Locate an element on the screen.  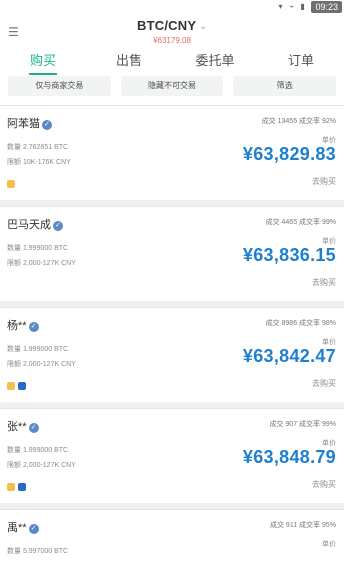
wifi-icon: ⌁ is located at coordinates (292, 6).